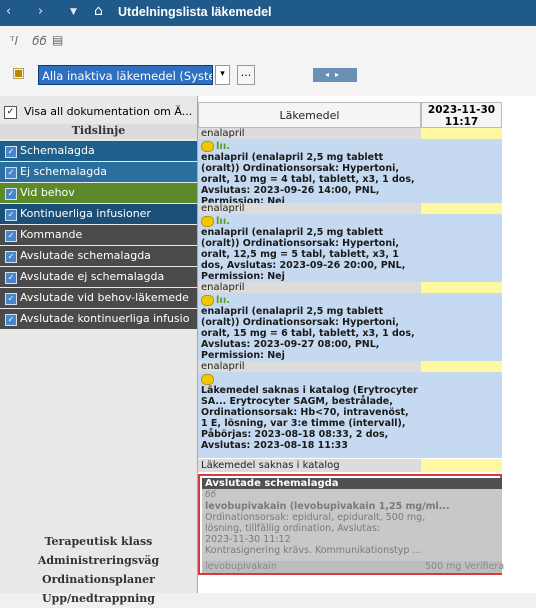 The width and height of the screenshot is (536, 608). What do you see at coordinates (98, 131) in the screenshot?
I see `timeline-header: Tidslinje` at bounding box center [98, 131].